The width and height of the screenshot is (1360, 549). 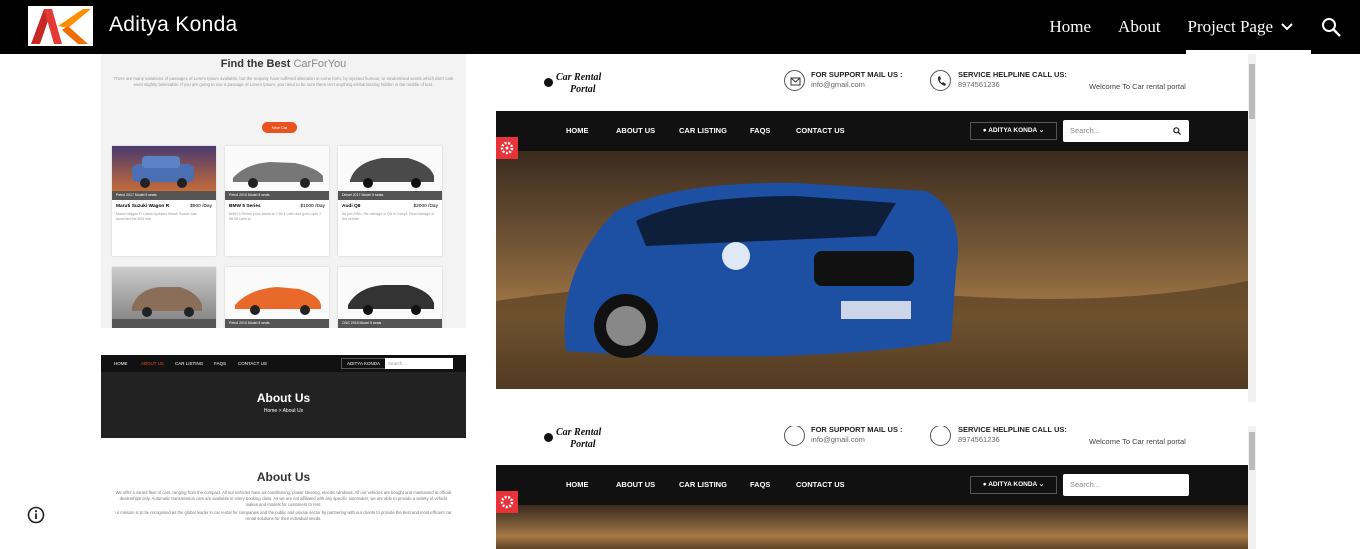 What do you see at coordinates (984, 130) in the screenshot?
I see `user-icon: ●` at bounding box center [984, 130].